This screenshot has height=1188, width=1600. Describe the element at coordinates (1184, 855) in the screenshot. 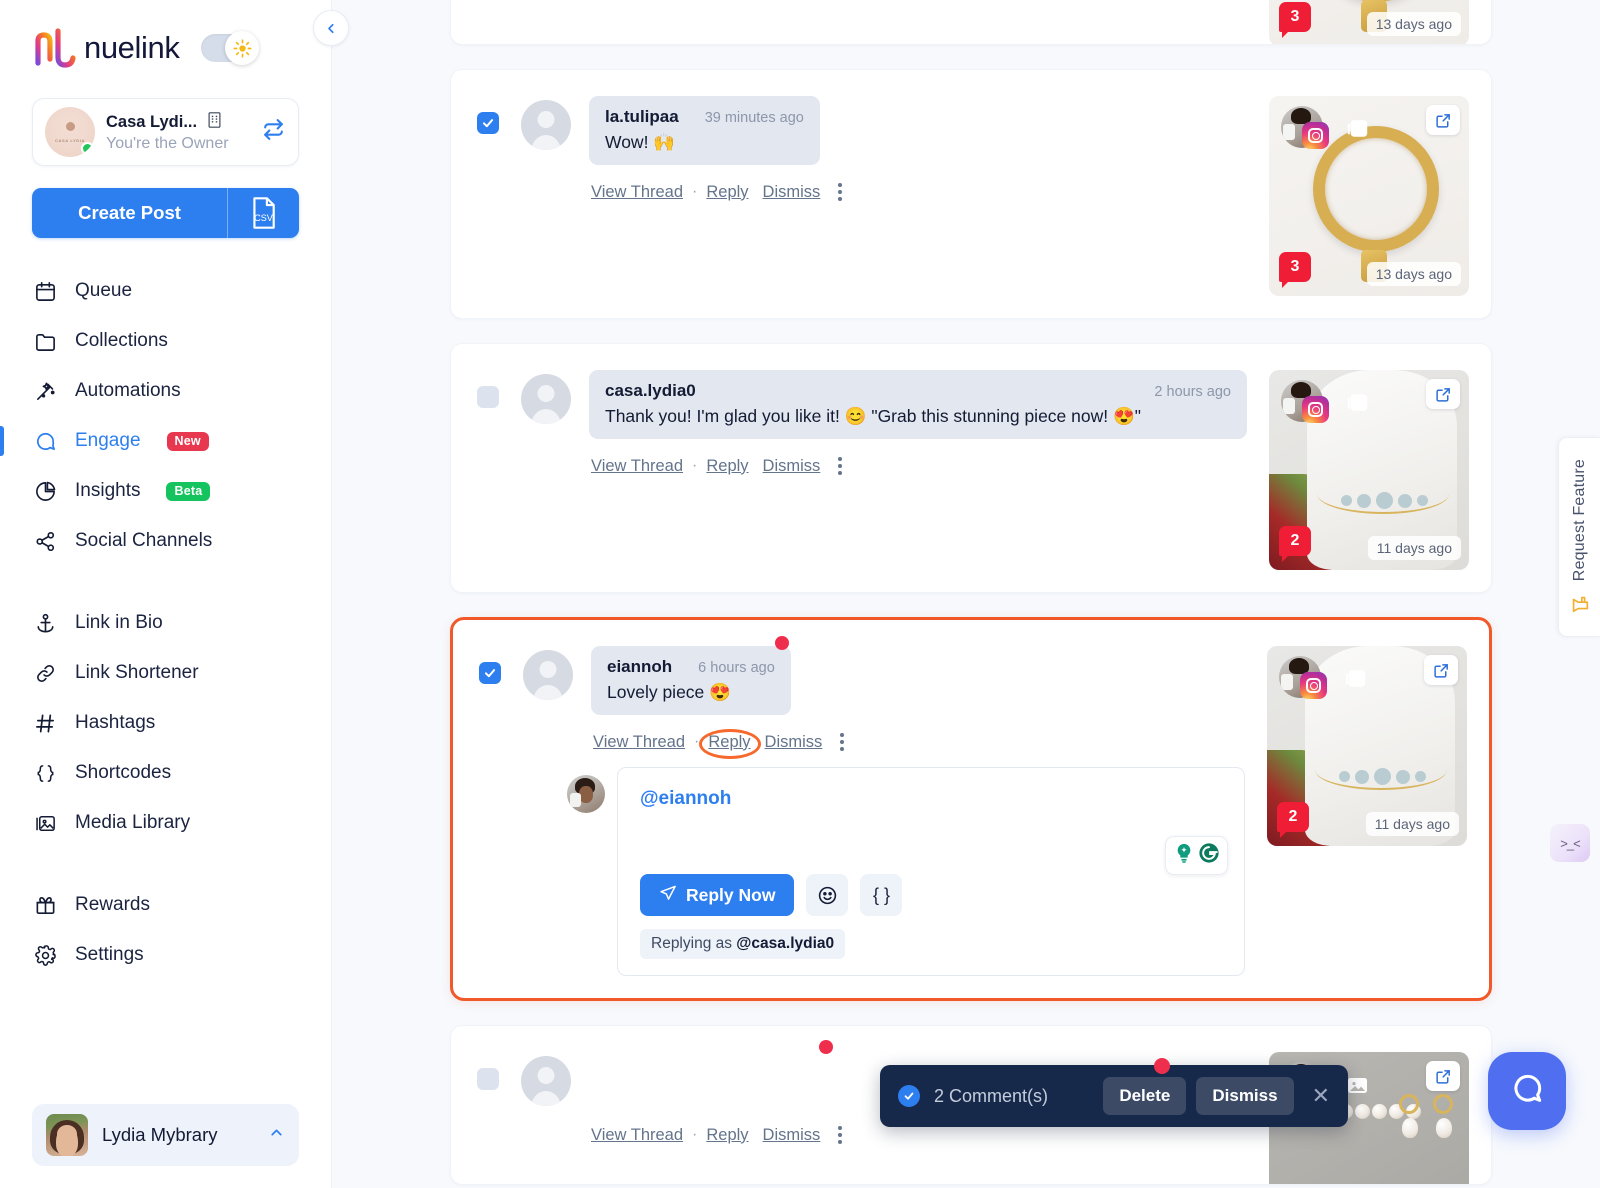

I see `lightbulb-icon` at that location.